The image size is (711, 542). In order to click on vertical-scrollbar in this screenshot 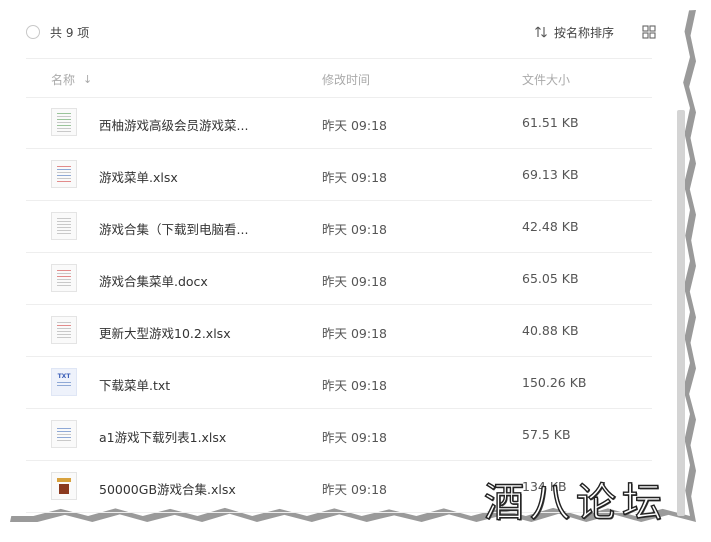, I will do `click(681, 313)`.